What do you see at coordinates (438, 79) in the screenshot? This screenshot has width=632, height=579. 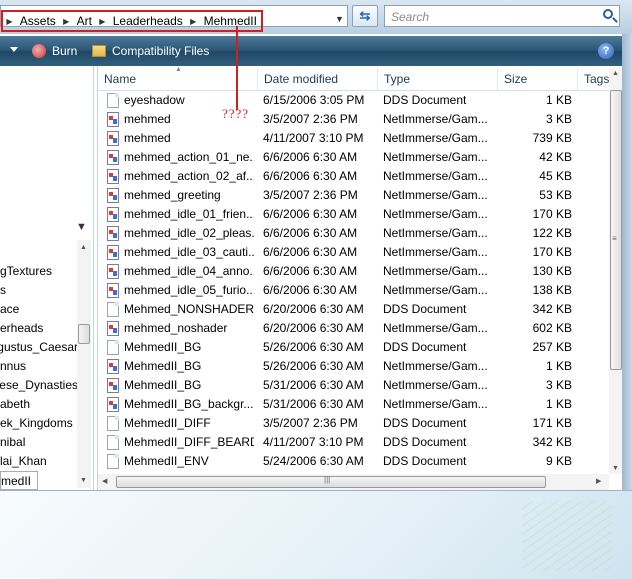 I see `column-header-type: Type` at bounding box center [438, 79].